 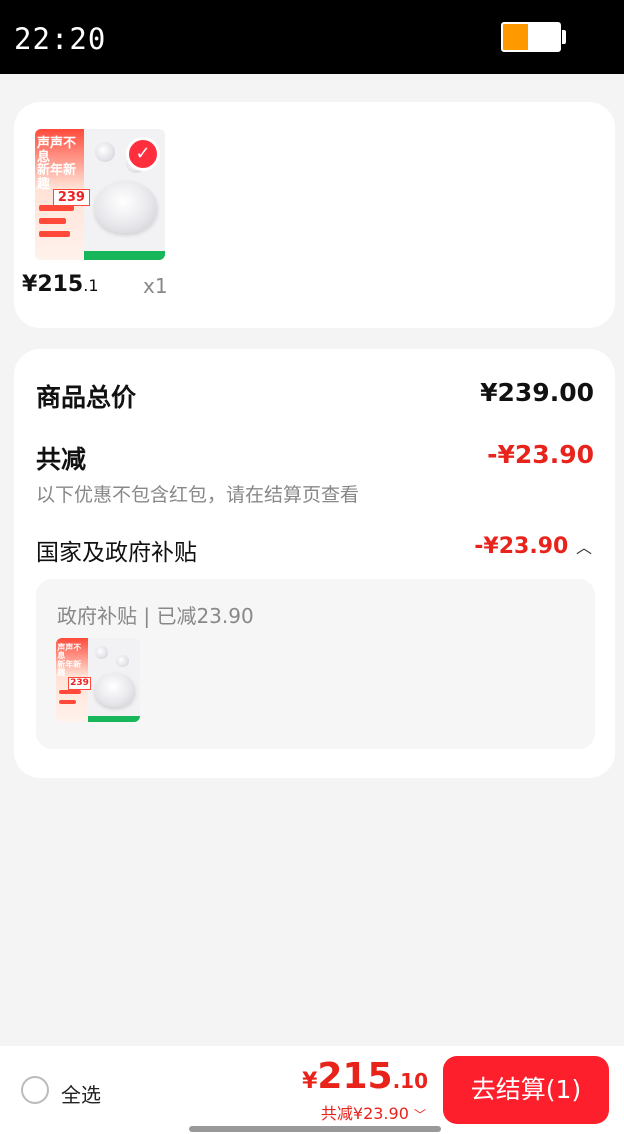 What do you see at coordinates (86, 397) in the screenshot?
I see `total-price-label: 商品总价` at bounding box center [86, 397].